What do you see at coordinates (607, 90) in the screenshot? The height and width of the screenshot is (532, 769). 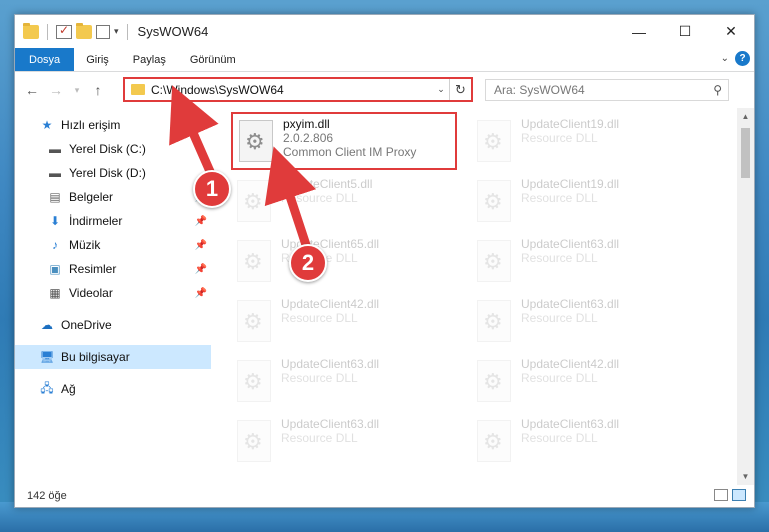 I see `search-input: Ara: SysWOW64 ⚲` at bounding box center [607, 90].